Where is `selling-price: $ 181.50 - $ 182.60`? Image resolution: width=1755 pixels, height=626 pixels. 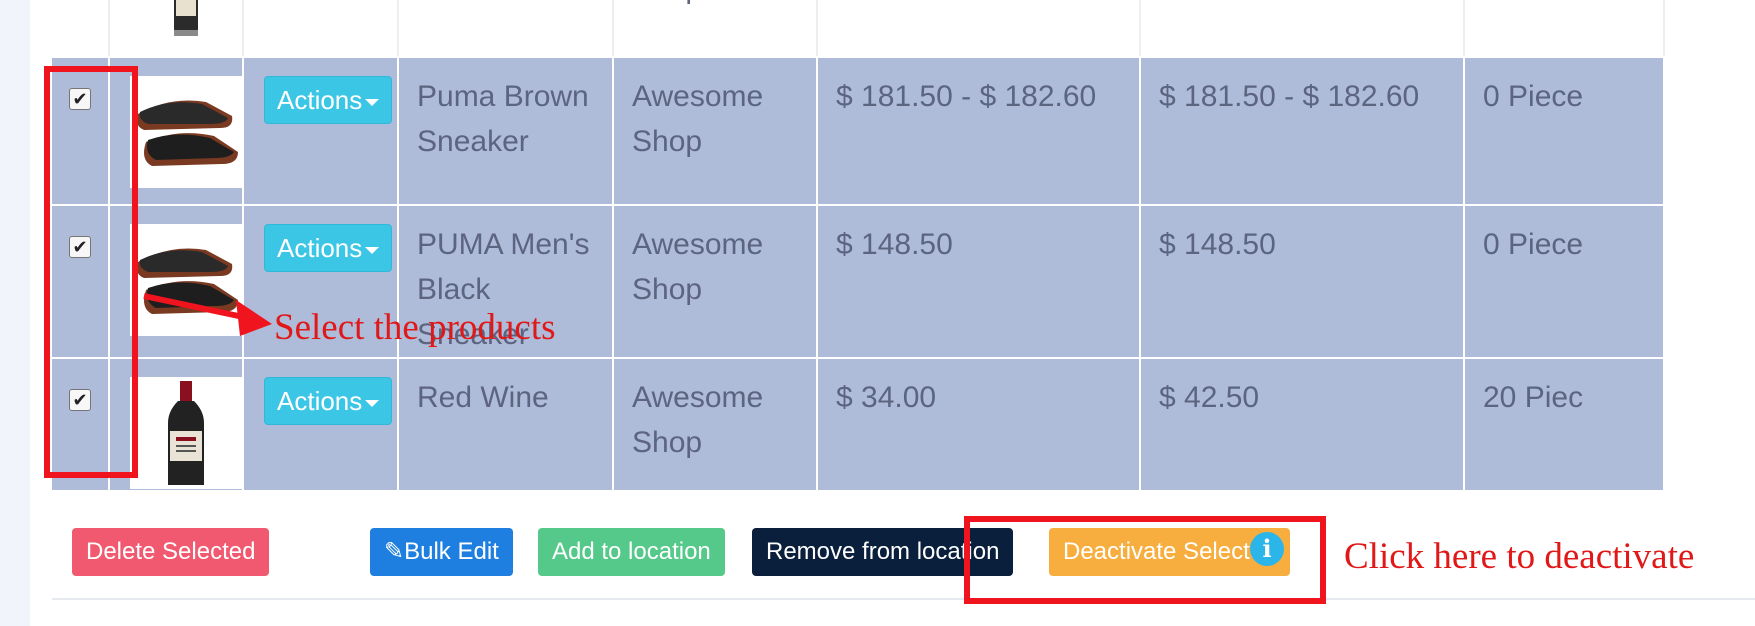 selling-price: $ 181.50 - $ 182.60 is located at coordinates (1289, 96).